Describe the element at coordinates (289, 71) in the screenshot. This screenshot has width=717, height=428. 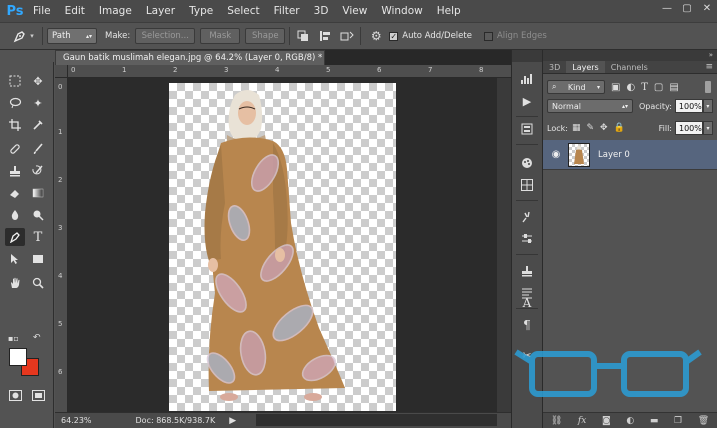
I see `ruler-horizontal: 0 1 2 3 4 5 6 7 8` at that location.